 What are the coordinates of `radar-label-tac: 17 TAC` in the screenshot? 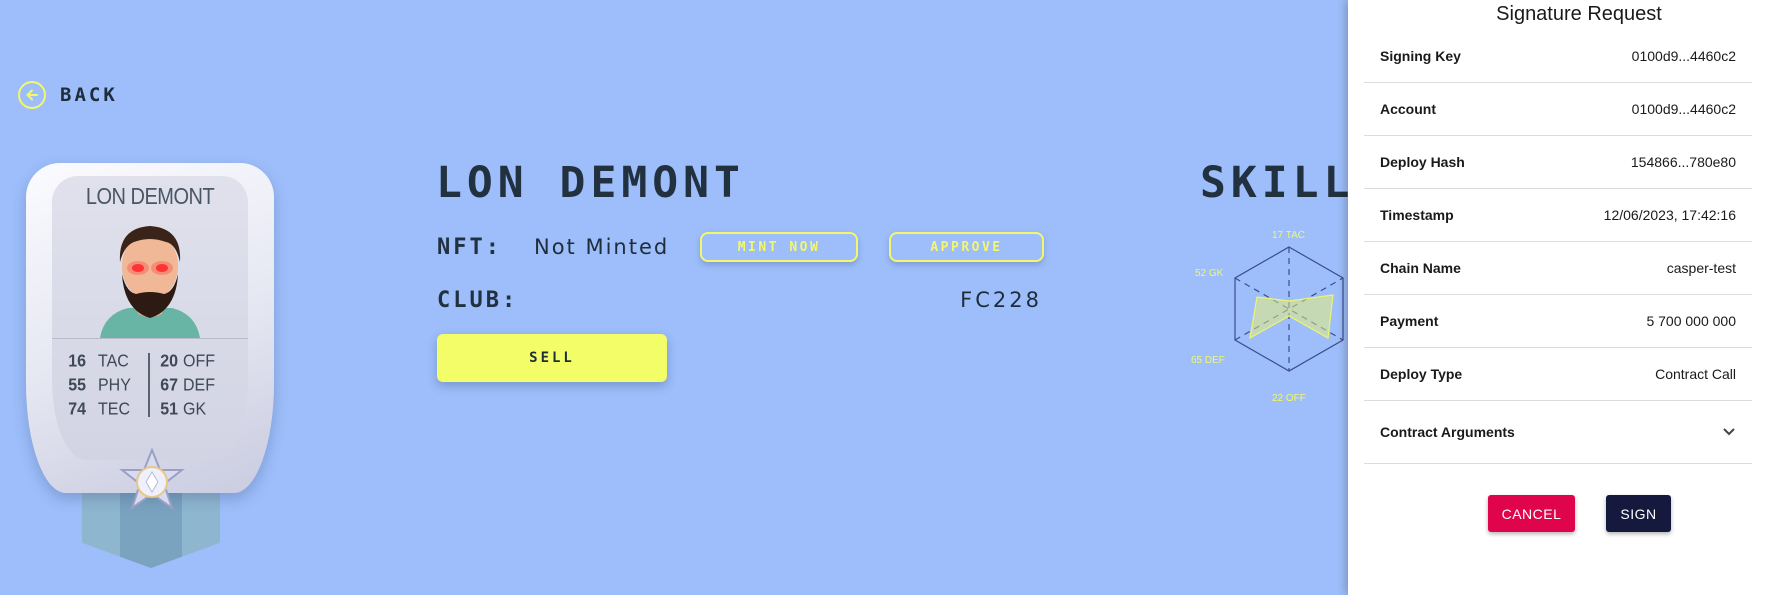 It's located at (1288, 235).